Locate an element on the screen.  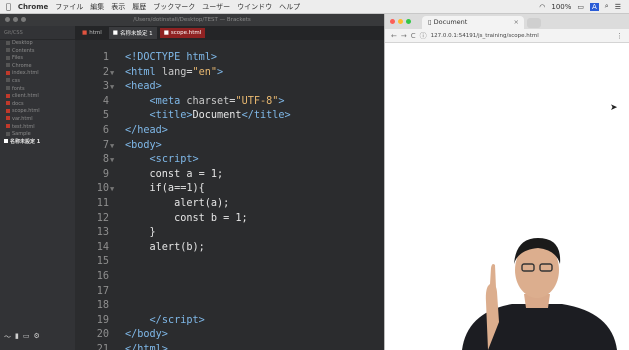
file-tree-item: var.html is located at coordinates (37, 120).